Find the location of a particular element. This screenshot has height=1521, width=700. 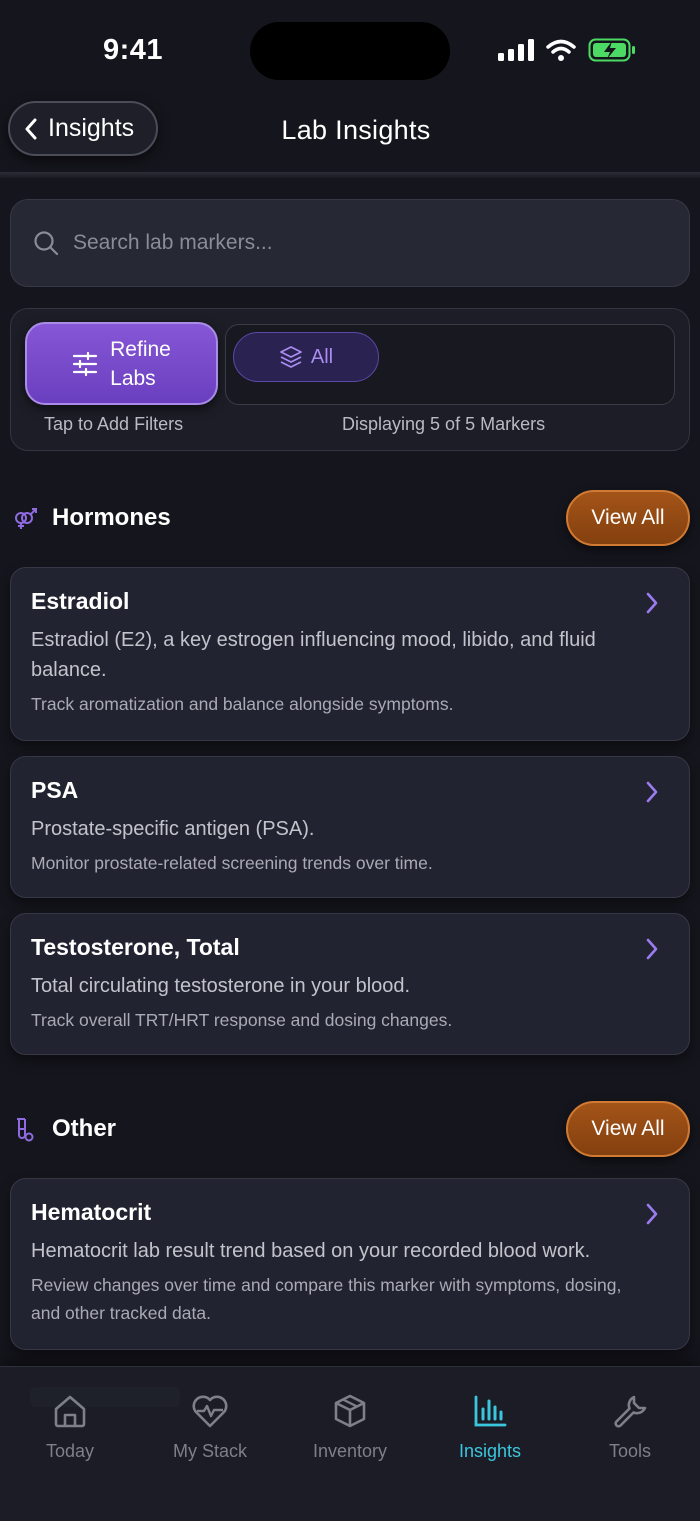

tab-inventory: Inventory is located at coordinates (350, 1433).